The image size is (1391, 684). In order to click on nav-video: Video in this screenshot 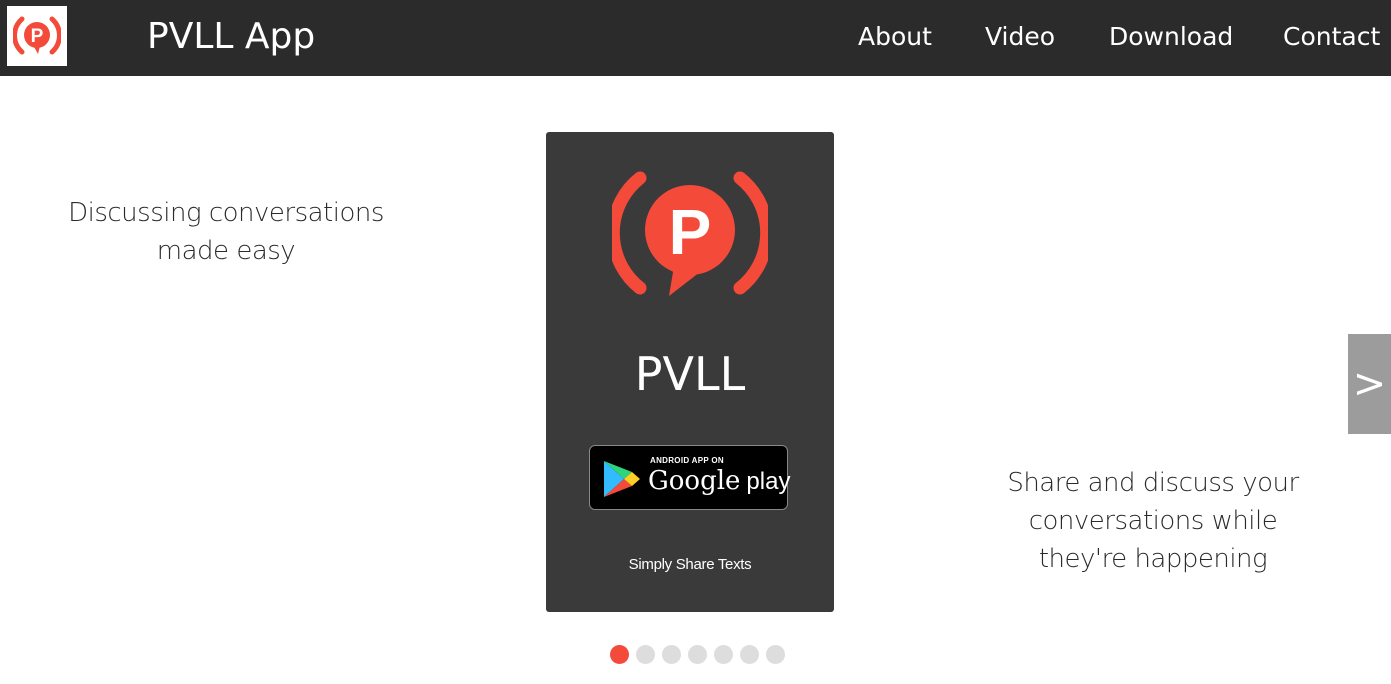, I will do `click(1020, 37)`.